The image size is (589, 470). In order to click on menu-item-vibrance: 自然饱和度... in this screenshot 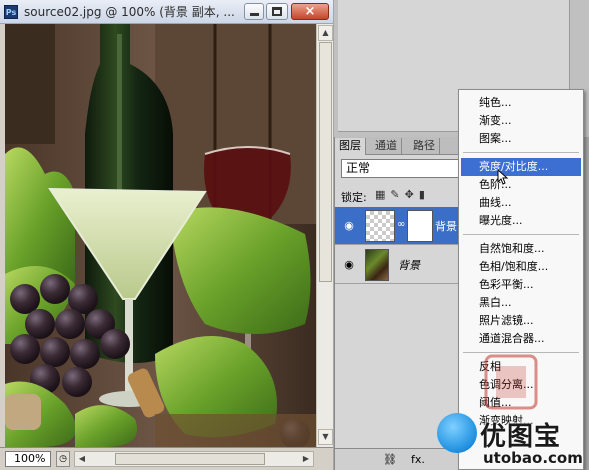, I will do `click(521, 249)`.